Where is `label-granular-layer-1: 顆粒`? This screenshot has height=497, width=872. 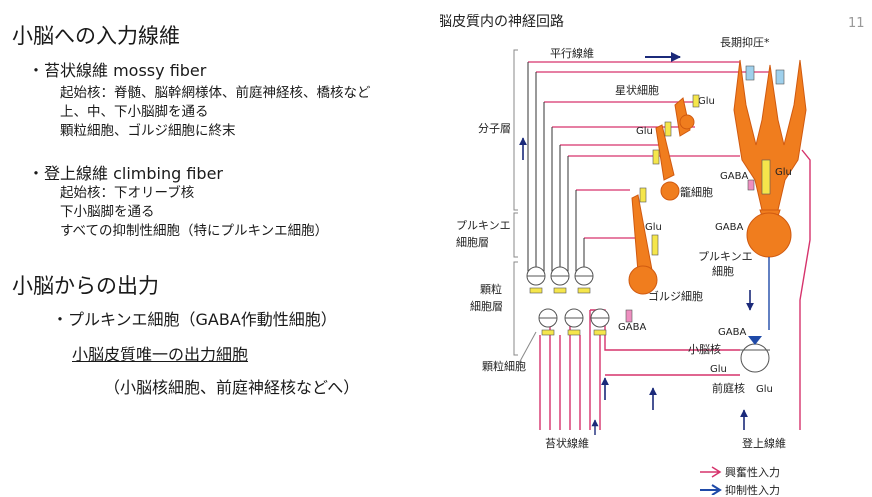 label-granular-layer-1: 顆粒 is located at coordinates (491, 289).